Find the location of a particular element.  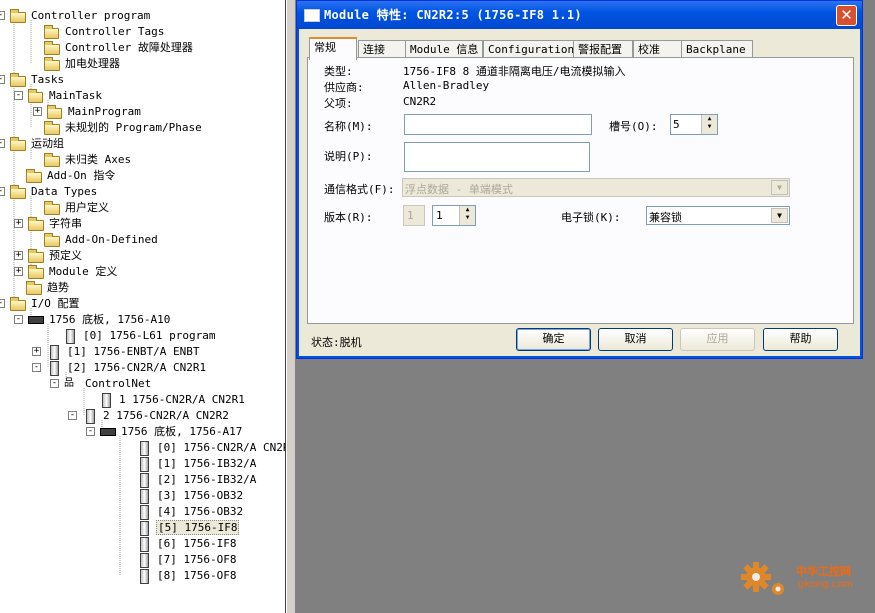

tree-node: - I/O 配置 is located at coordinates (142, 303).